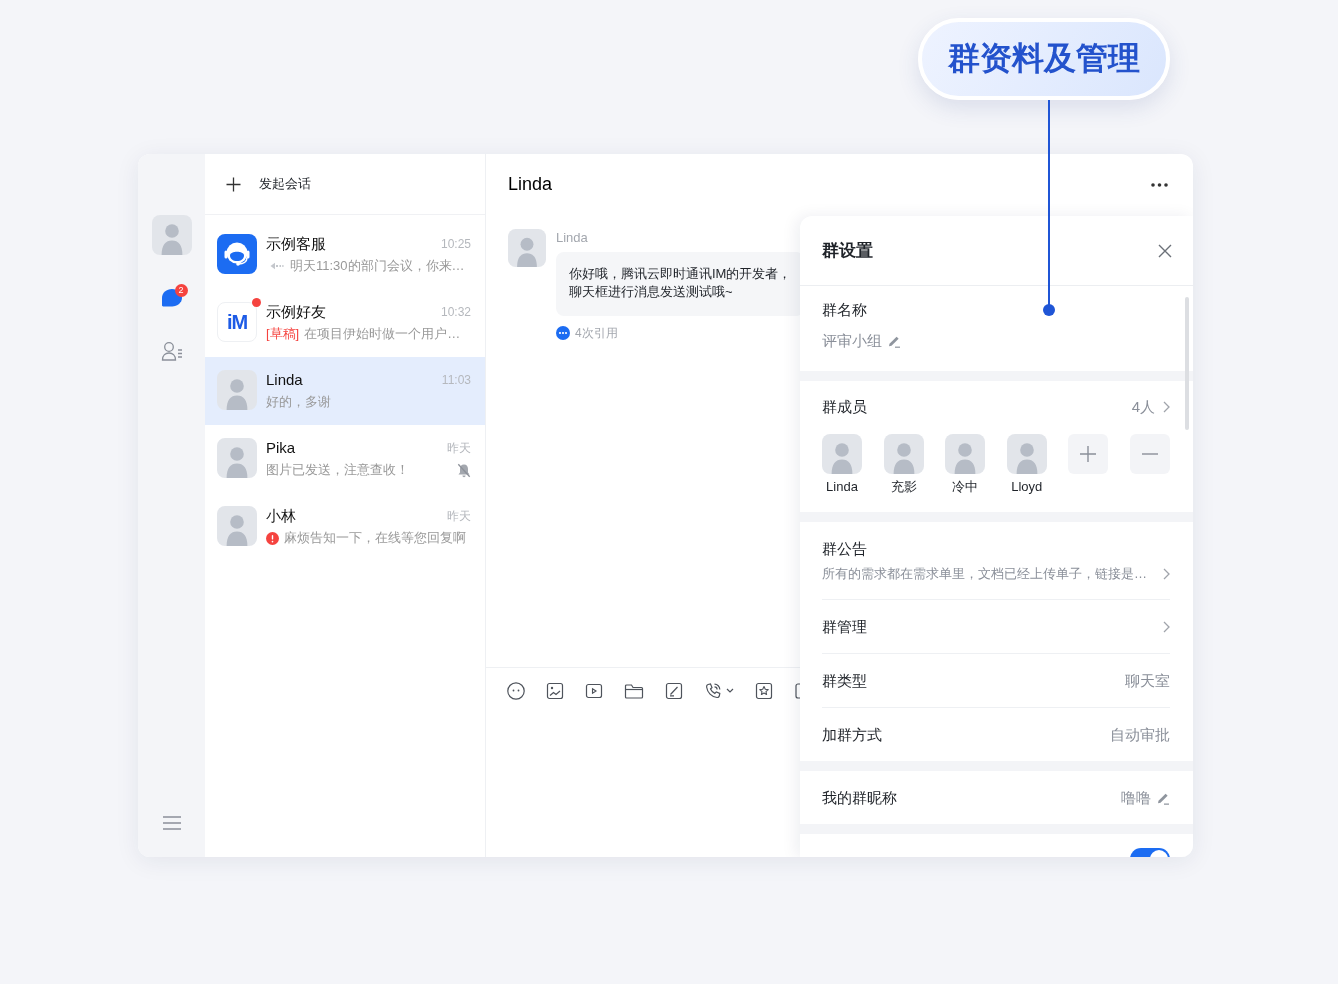 The width and height of the screenshot is (1338, 984). Describe the element at coordinates (283, 334) in the screenshot. I see `draft-tag: [草稿]` at that location.